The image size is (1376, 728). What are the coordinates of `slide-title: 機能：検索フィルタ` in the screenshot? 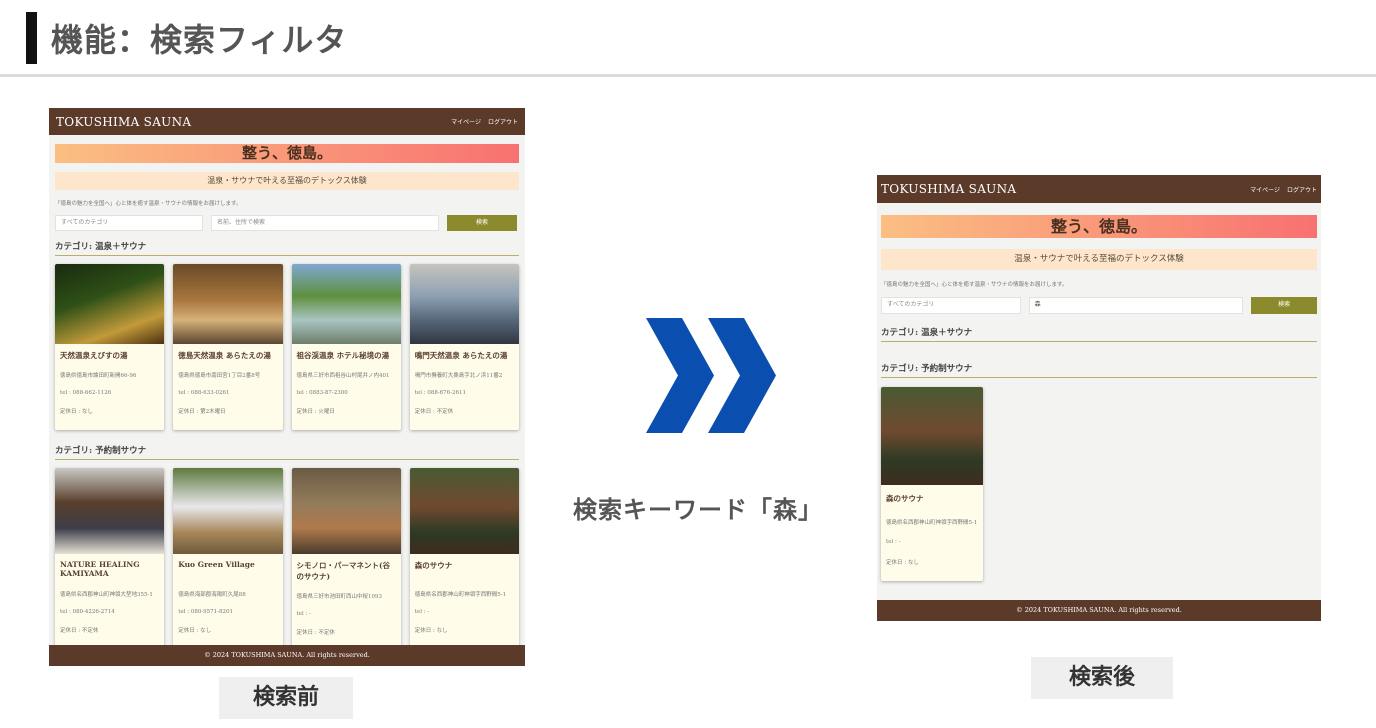 It's located at (186, 38).